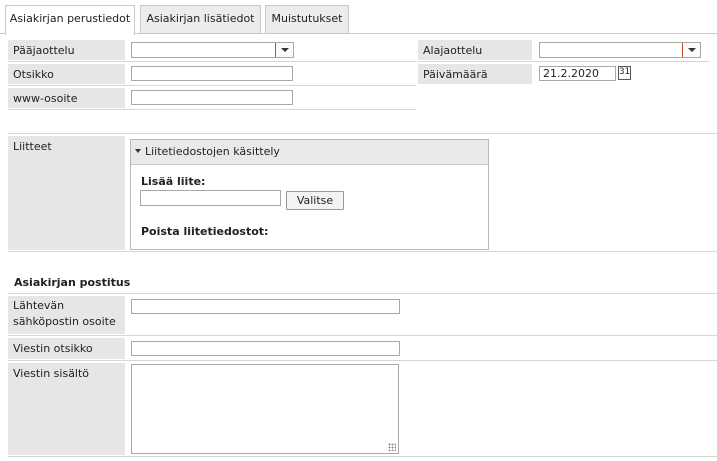 This screenshot has width=717, height=461. I want to click on resize-grip-icon, so click(392, 447).